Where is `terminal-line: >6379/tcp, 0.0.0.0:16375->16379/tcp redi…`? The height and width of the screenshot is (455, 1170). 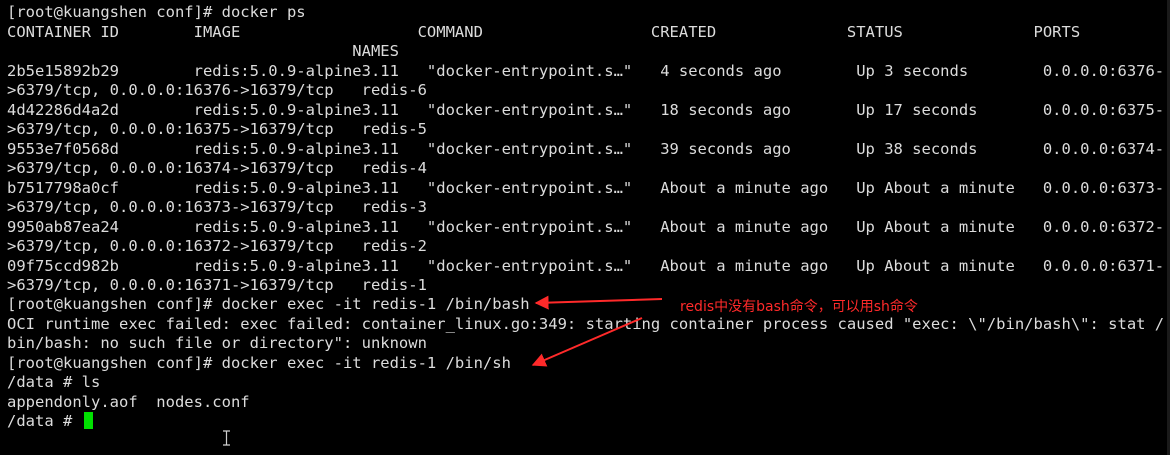 terminal-line: >6379/tcp, 0.0.0.0:16375->16379/tcp redi… is located at coordinates (217, 129).